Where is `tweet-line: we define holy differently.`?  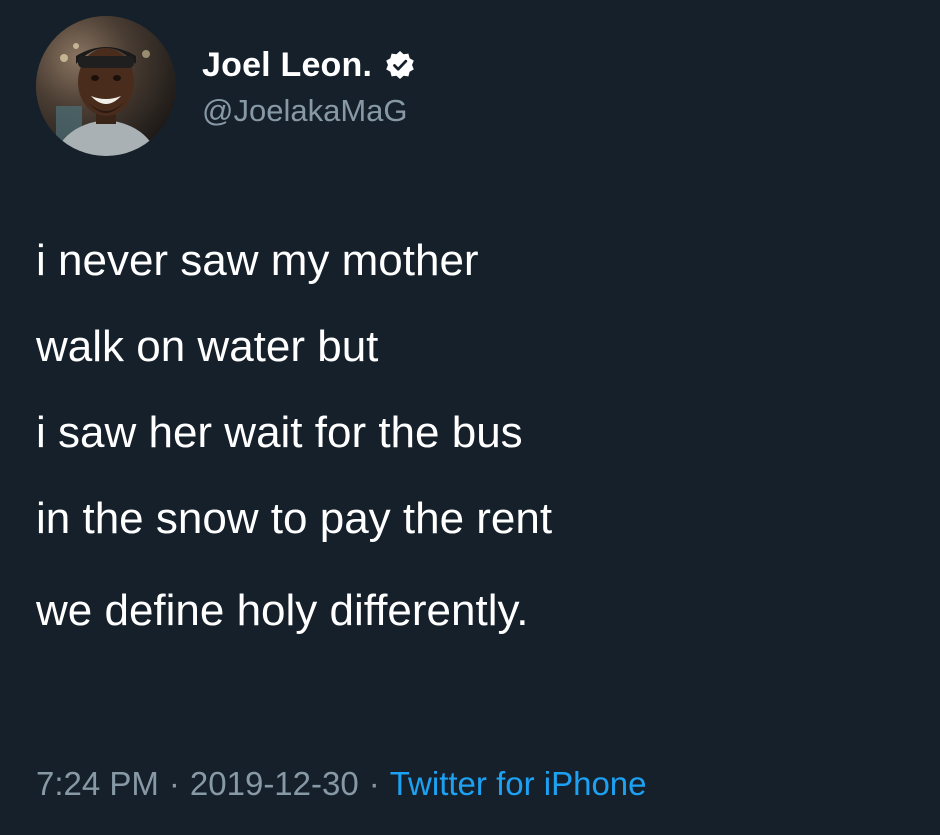 tweet-line: we define holy differently. is located at coordinates (282, 610).